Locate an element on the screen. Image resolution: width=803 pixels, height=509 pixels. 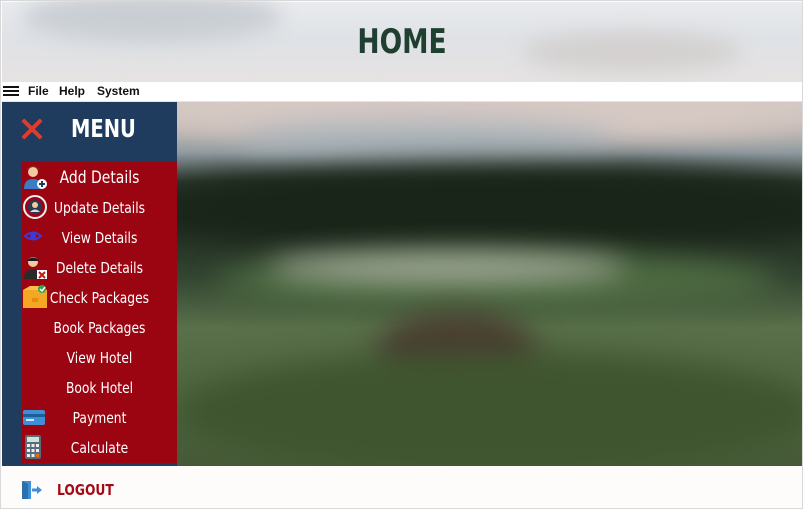
sidebar-item-label: Payment is located at coordinates (99, 418).